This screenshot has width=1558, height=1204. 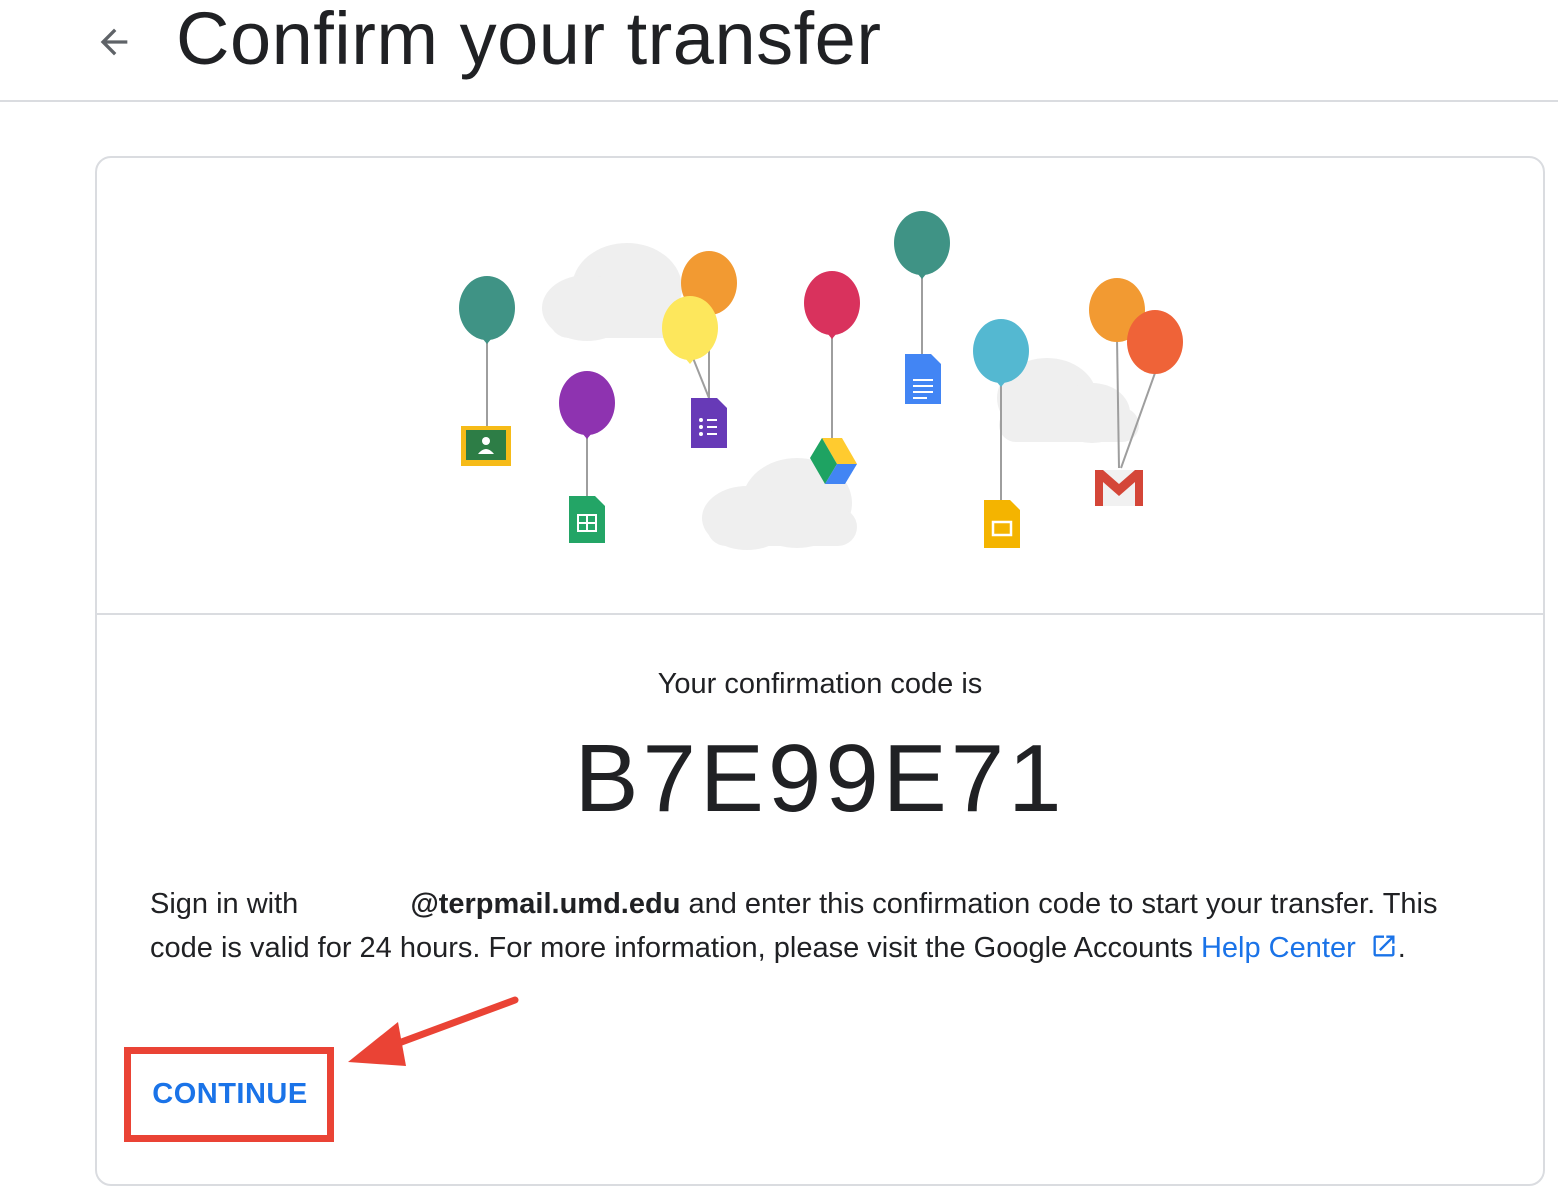 What do you see at coordinates (587, 519) in the screenshot?
I see `sheets-icon` at bounding box center [587, 519].